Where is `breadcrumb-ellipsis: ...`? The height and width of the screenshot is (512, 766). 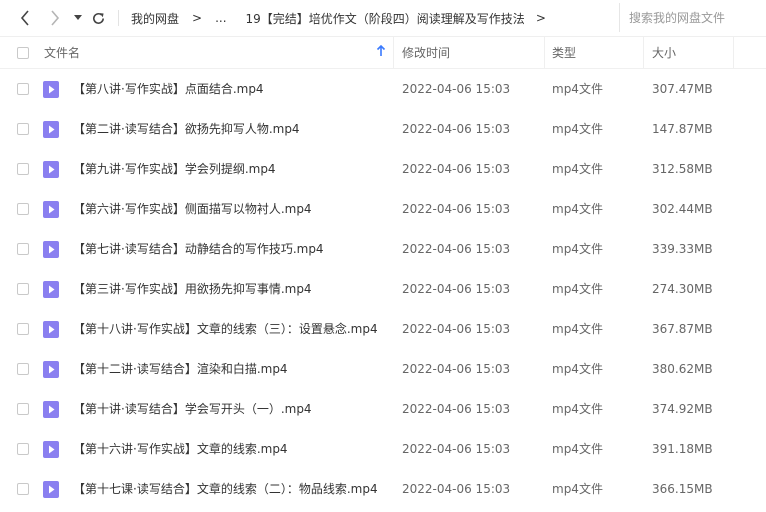
breadcrumb-ellipsis: ... is located at coordinates (220, 18).